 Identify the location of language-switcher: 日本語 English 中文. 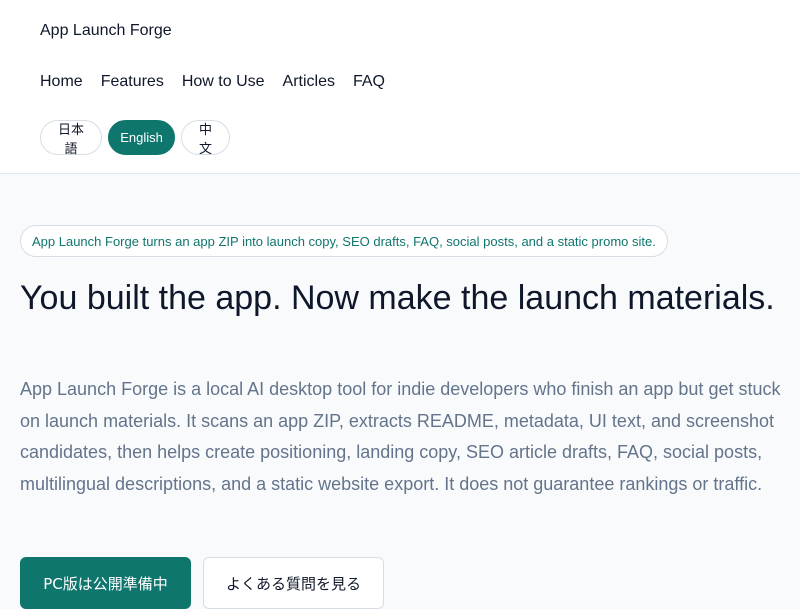
(135, 138).